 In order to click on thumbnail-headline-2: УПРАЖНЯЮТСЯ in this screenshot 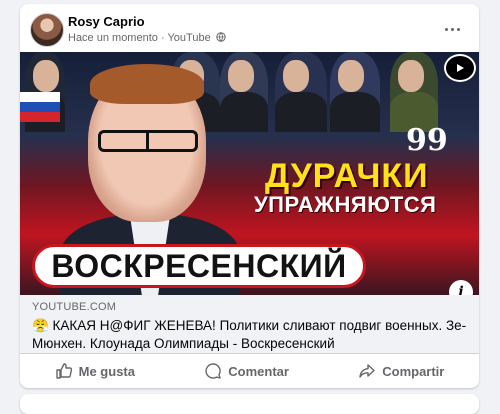, I will do `click(345, 204)`.